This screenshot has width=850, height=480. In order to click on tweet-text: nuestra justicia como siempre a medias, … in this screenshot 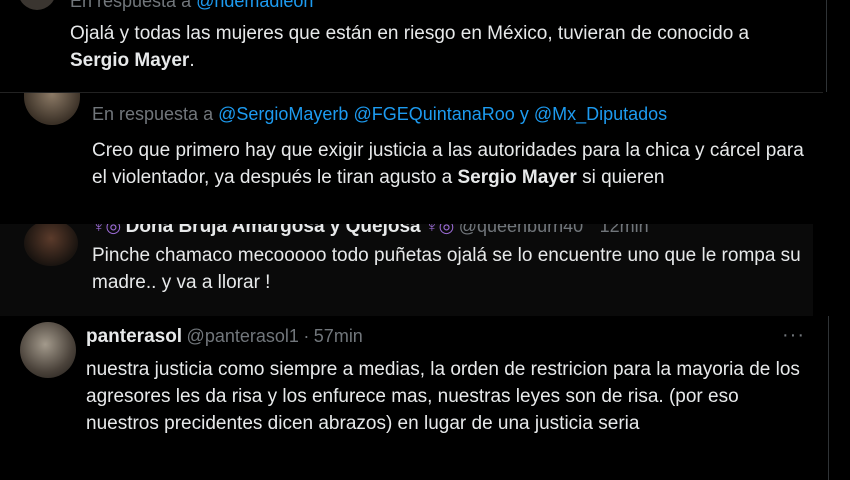, I will do `click(443, 396)`.